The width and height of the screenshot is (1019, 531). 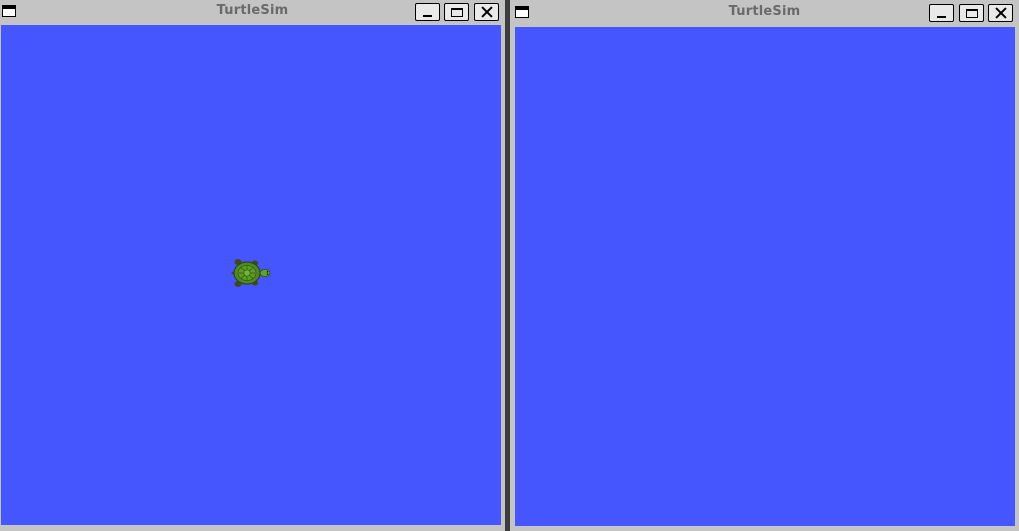 I want to click on turtle-icon, so click(x=251, y=273).